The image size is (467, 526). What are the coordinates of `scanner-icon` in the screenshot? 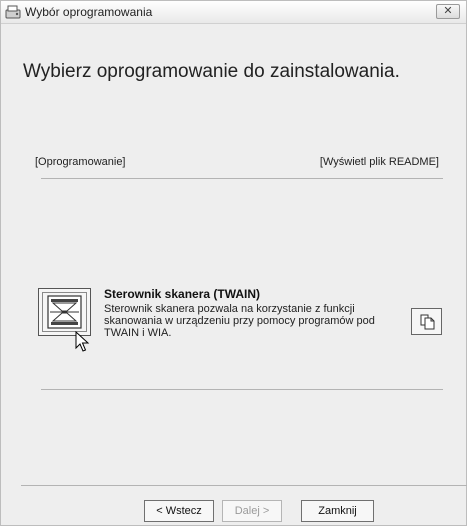 It's located at (64, 312).